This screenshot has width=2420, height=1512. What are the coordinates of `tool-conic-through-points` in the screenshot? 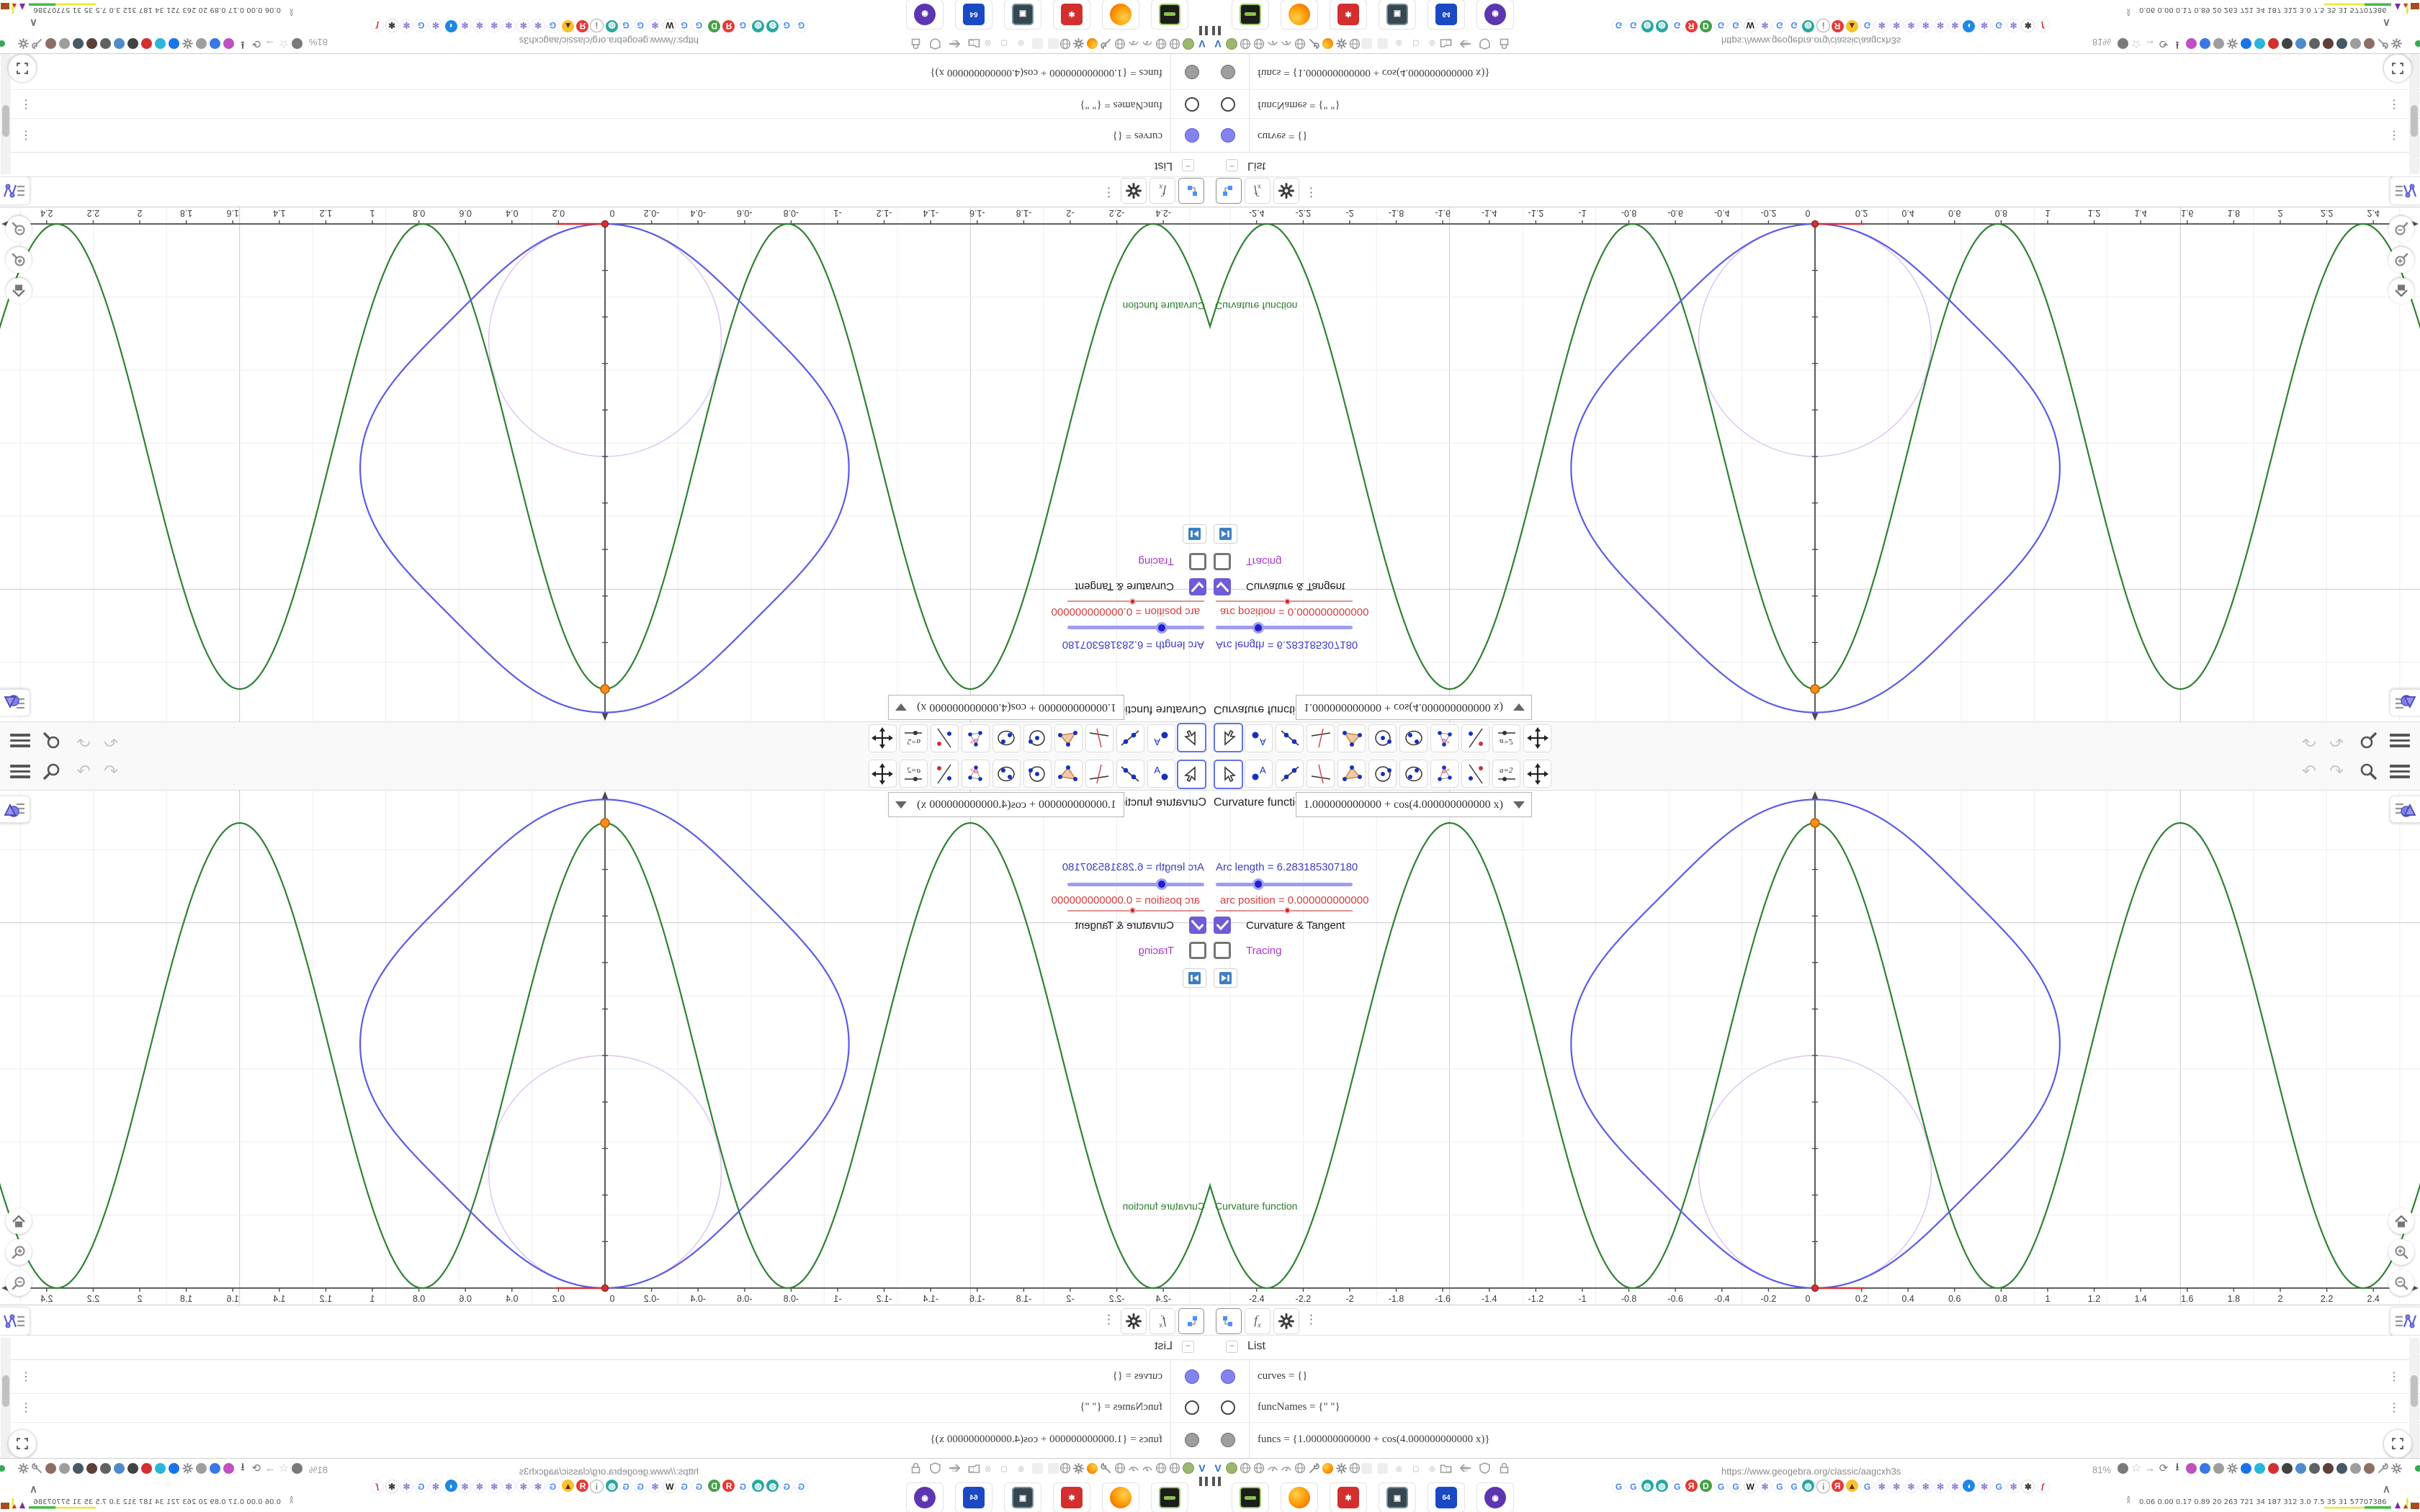 It's located at (1006, 774).